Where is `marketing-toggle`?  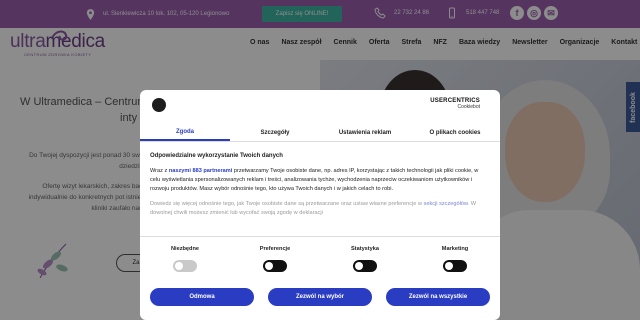
marketing-toggle is located at coordinates (455, 266).